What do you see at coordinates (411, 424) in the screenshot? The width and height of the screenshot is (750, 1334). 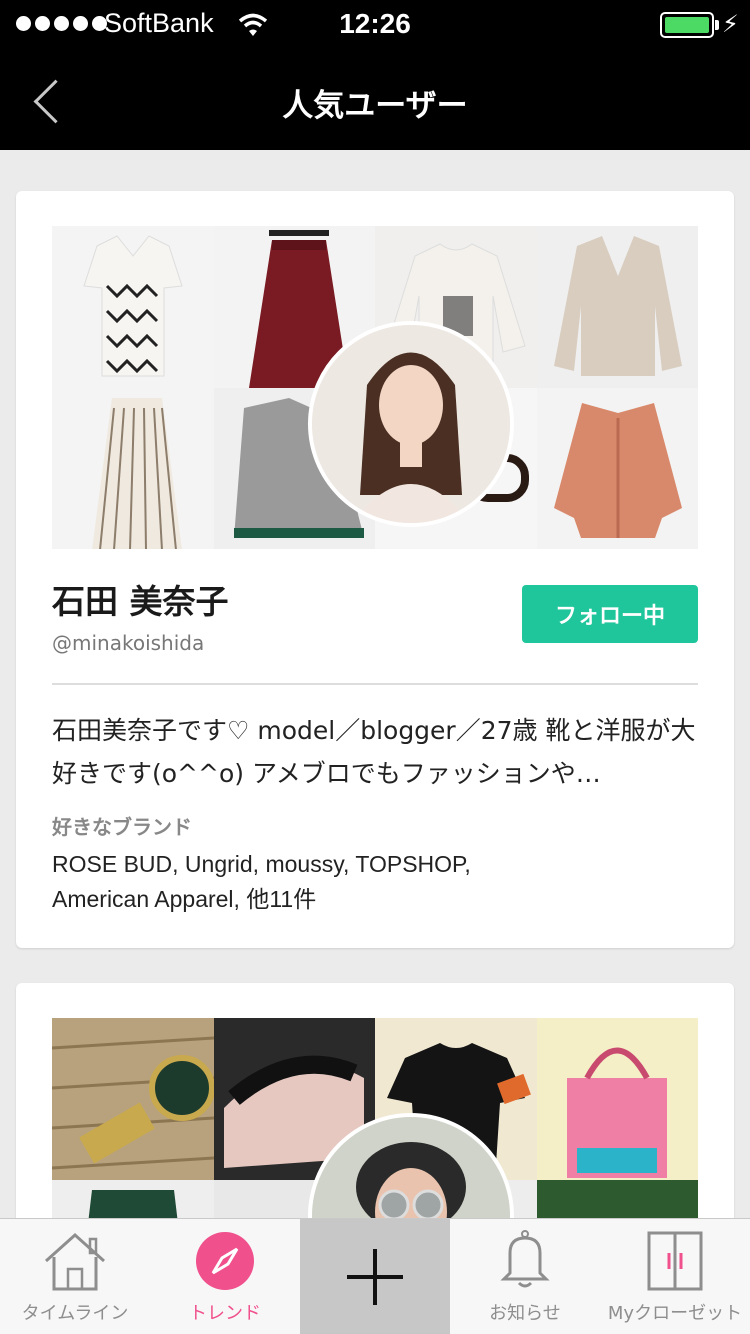 I see `user-avatar` at bounding box center [411, 424].